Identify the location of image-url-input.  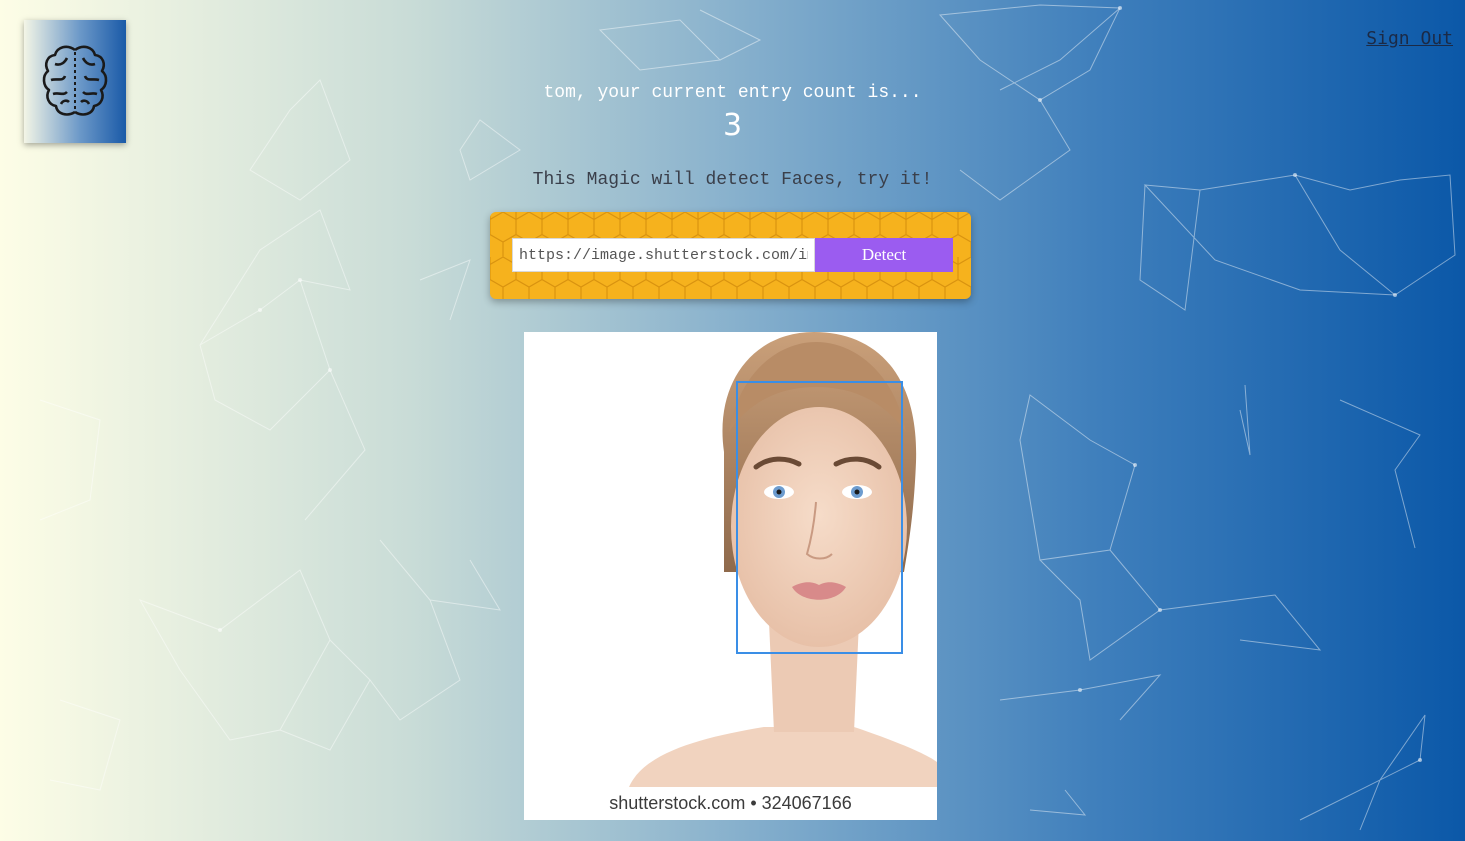
(663, 255).